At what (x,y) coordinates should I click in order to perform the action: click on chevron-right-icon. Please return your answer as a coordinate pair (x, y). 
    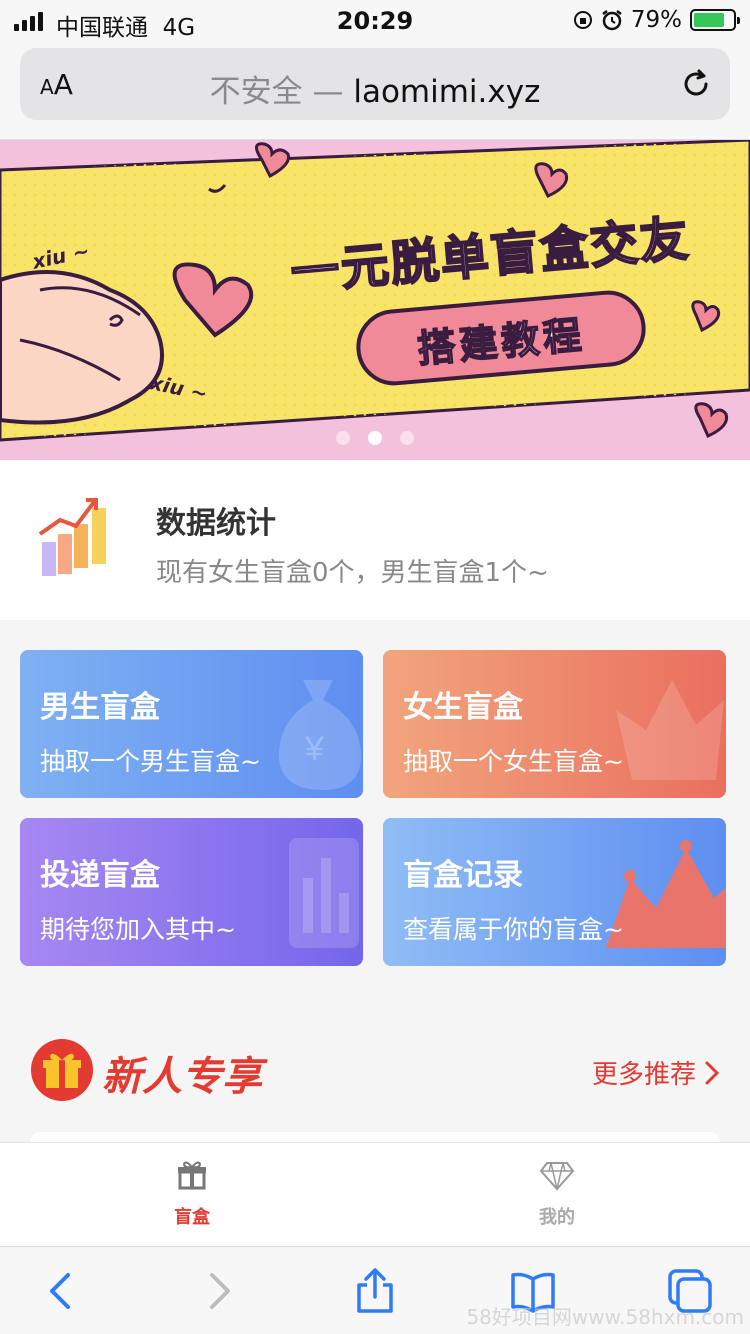
    Looking at the image, I should click on (712, 1072).